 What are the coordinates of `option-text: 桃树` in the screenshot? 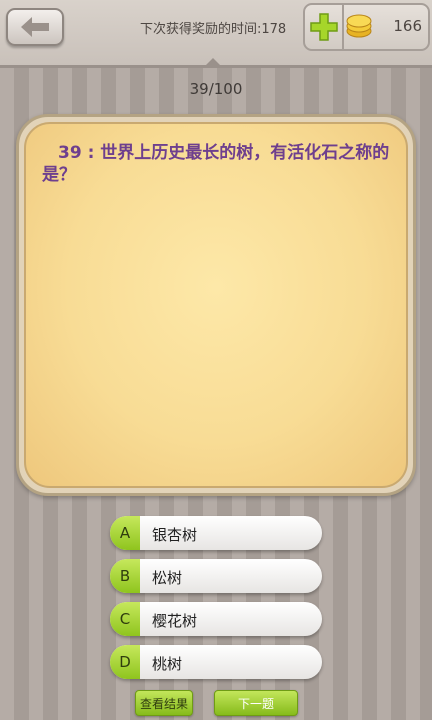 It's located at (167, 664).